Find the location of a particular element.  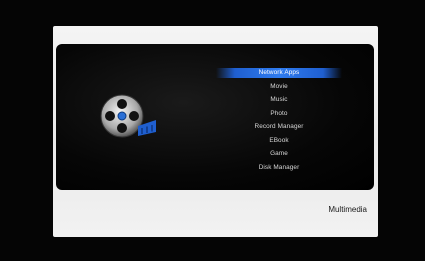

menu-item-game: Game is located at coordinates (279, 154).